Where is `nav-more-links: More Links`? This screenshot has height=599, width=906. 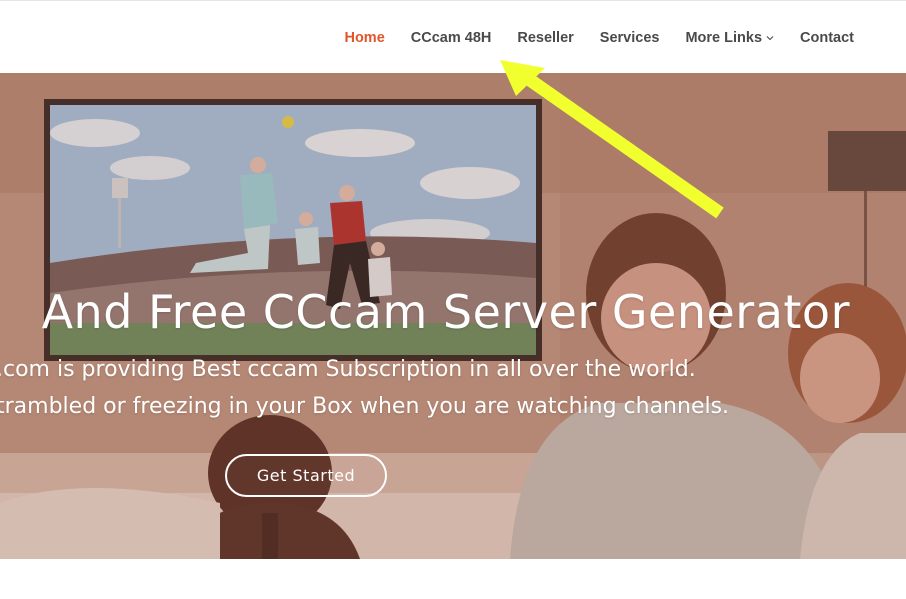 nav-more-links: More Links is located at coordinates (729, 38).